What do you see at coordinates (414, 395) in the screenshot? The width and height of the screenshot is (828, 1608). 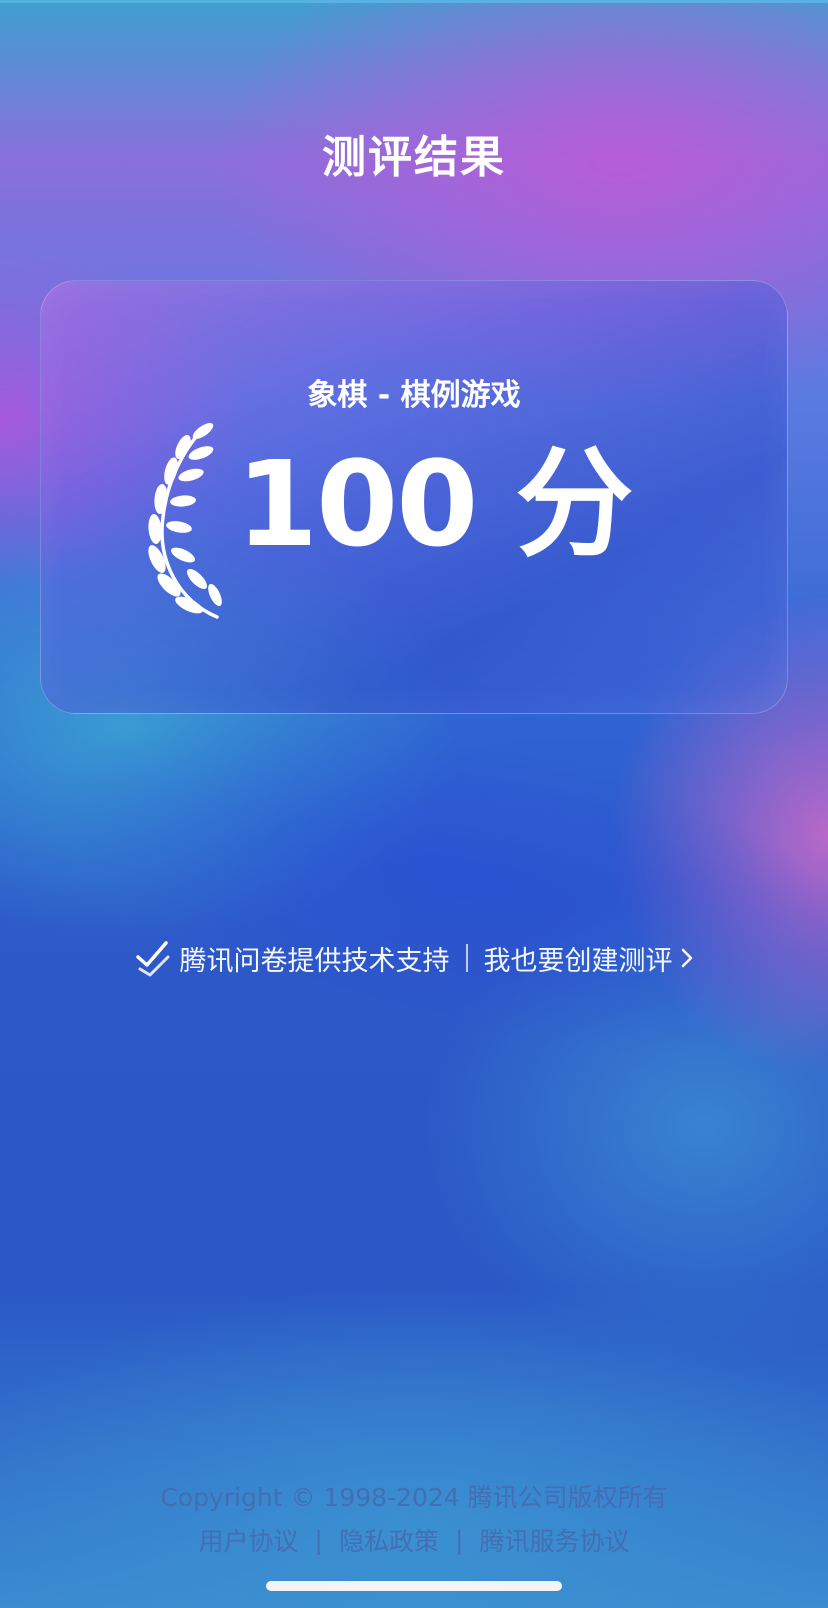 I see `quiz-title: 象棋 - 棋例游戏` at bounding box center [414, 395].